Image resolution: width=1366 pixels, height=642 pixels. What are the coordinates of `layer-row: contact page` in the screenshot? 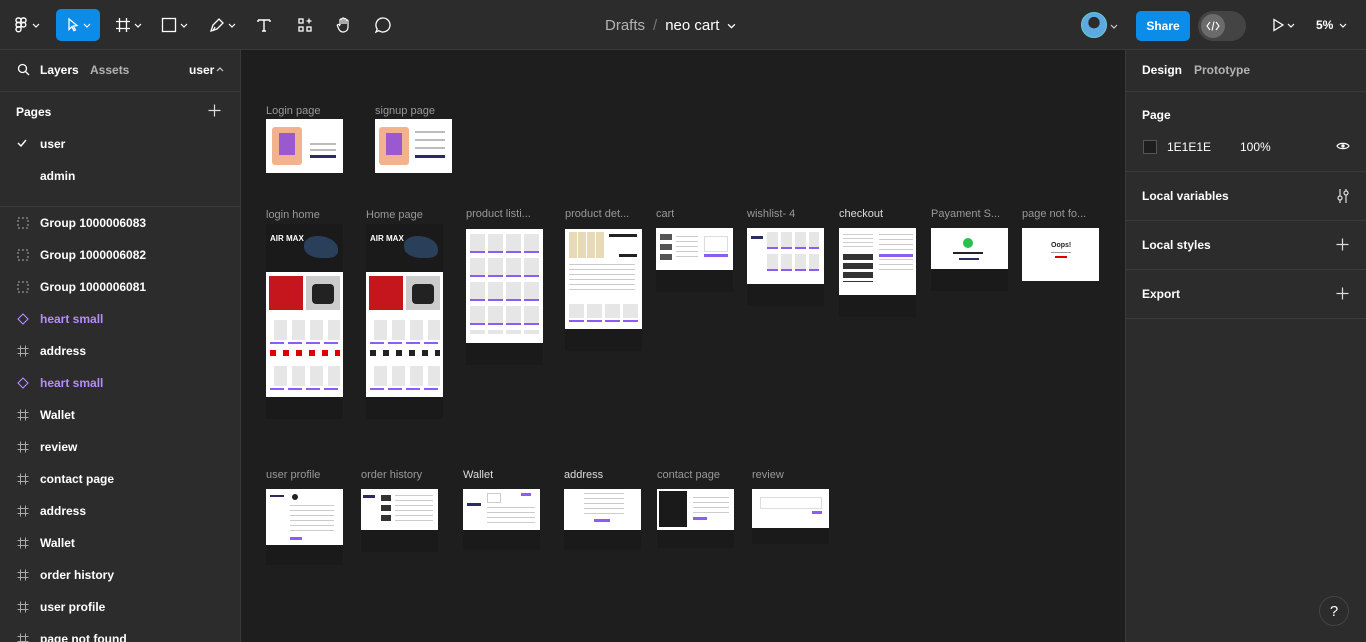 It's located at (120, 479).